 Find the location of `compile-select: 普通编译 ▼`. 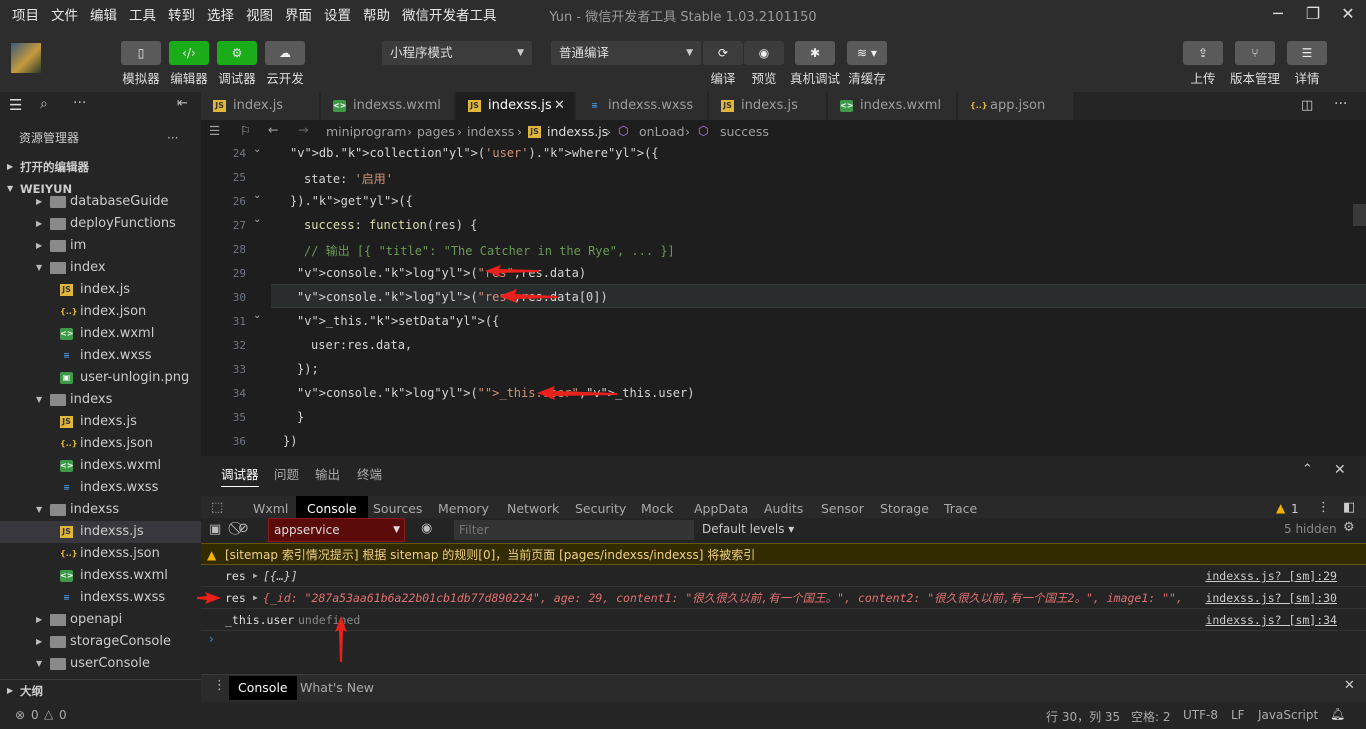

compile-select: 普通编译 ▼ is located at coordinates (626, 53).